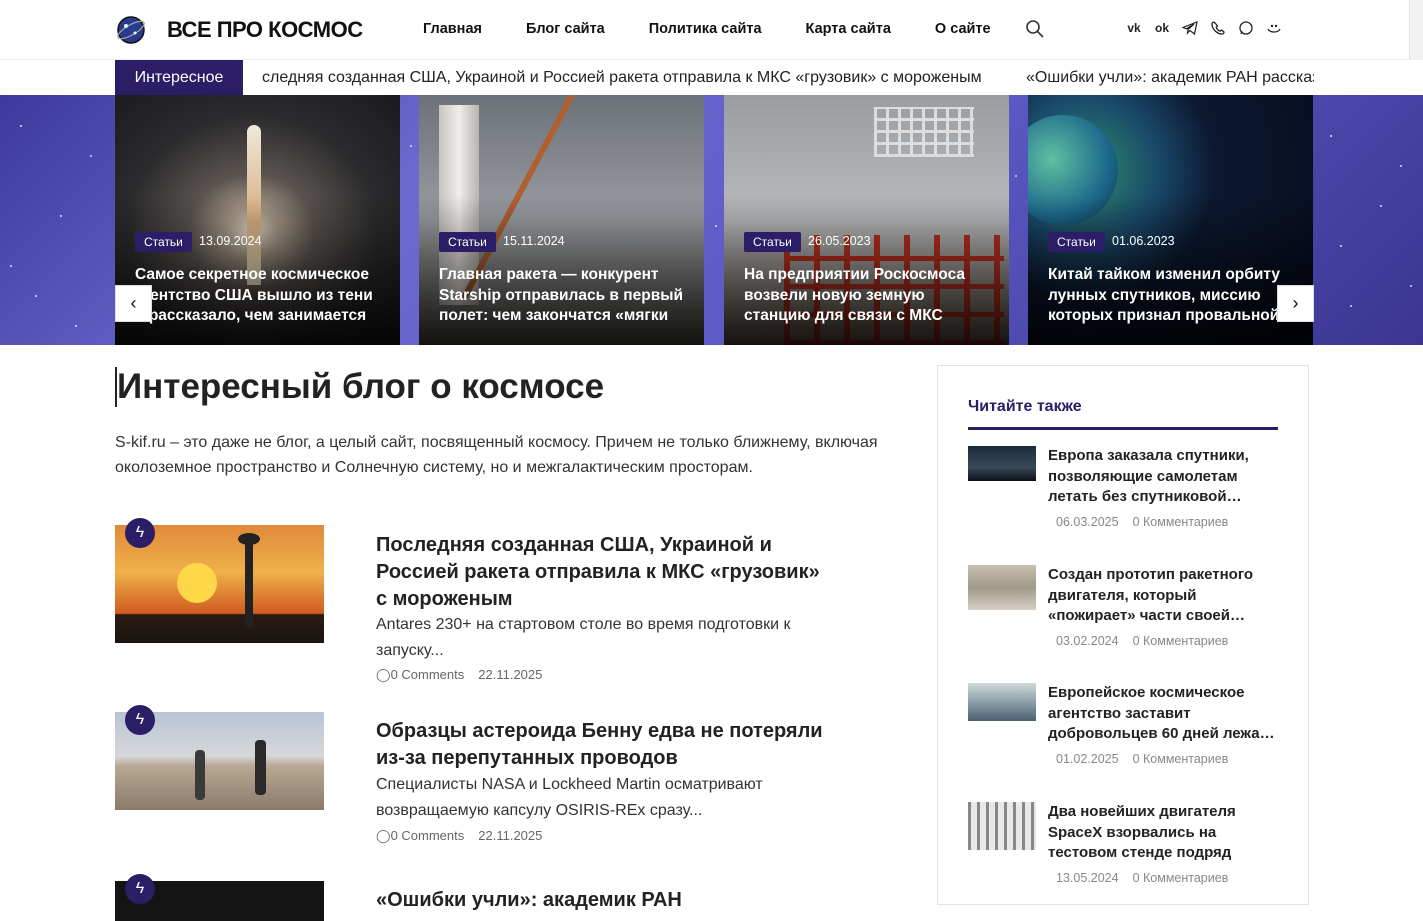 The width and height of the screenshot is (1423, 921). What do you see at coordinates (1295, 303) in the screenshot?
I see `slider-next-button: ›` at bounding box center [1295, 303].